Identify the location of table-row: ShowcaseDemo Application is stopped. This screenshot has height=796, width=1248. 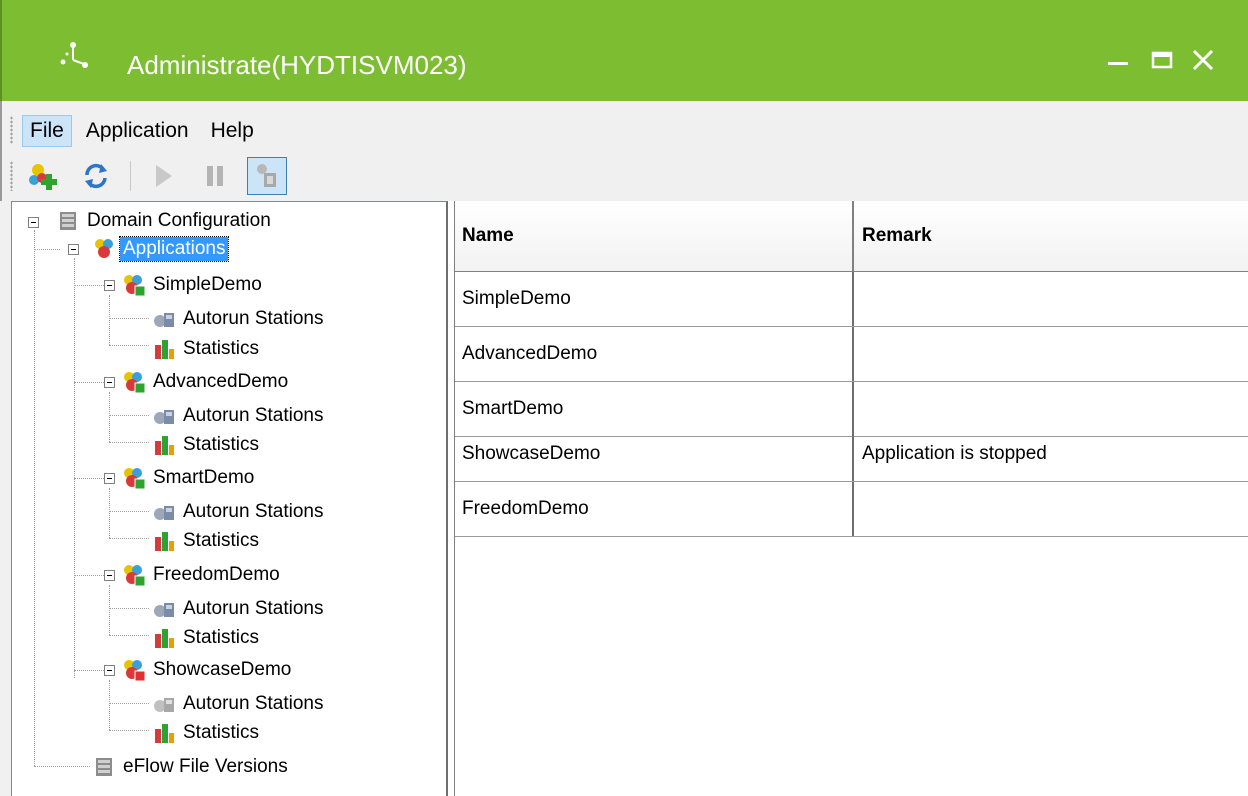
(851, 454).